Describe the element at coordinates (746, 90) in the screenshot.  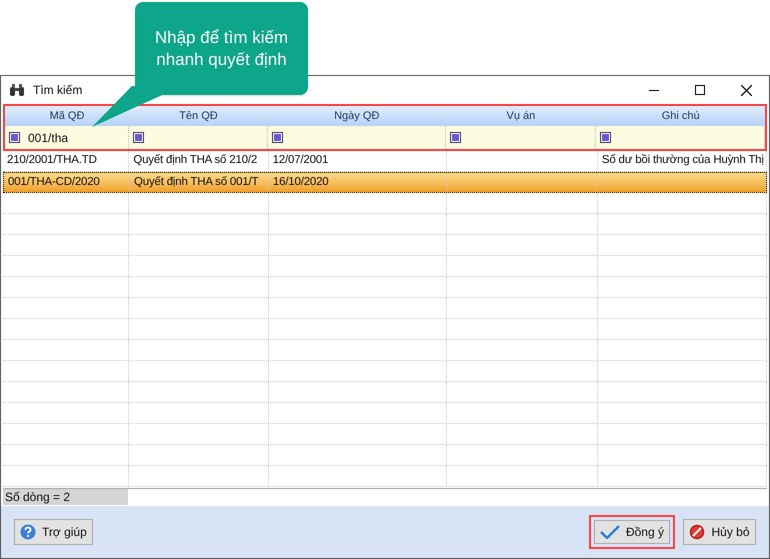
I see `close-icon` at that location.